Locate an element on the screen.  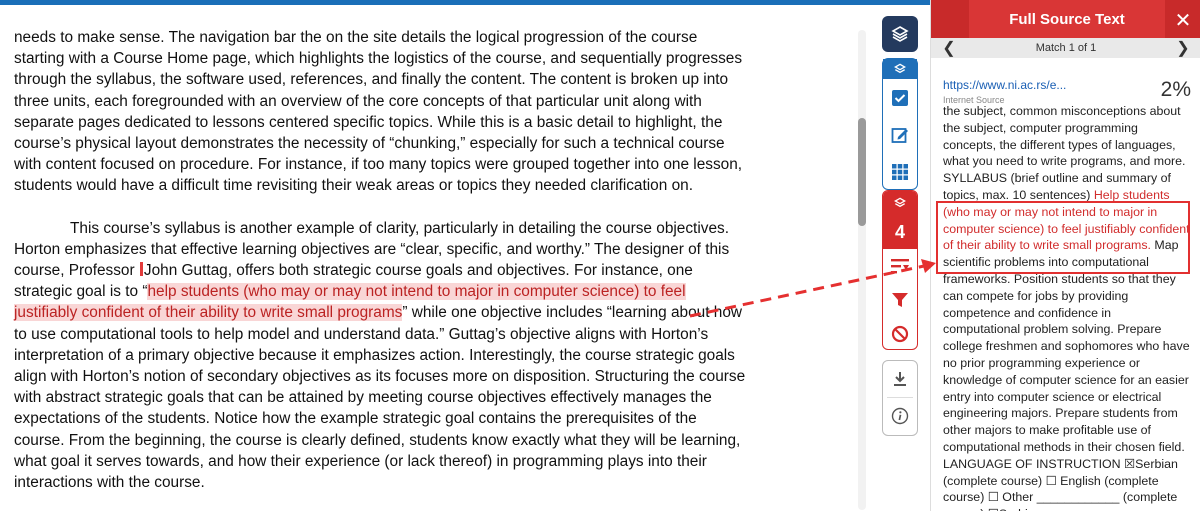
close-icon: ✕ is located at coordinates (1183, 20).